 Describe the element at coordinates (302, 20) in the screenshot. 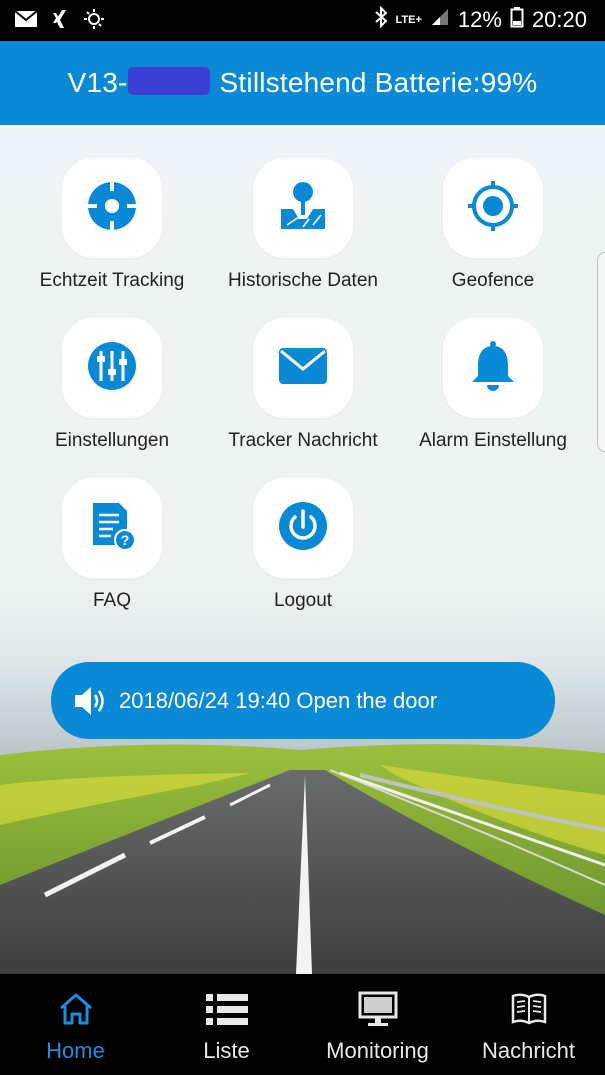

I see `status-bar: LTE+ 12% 20:20` at that location.